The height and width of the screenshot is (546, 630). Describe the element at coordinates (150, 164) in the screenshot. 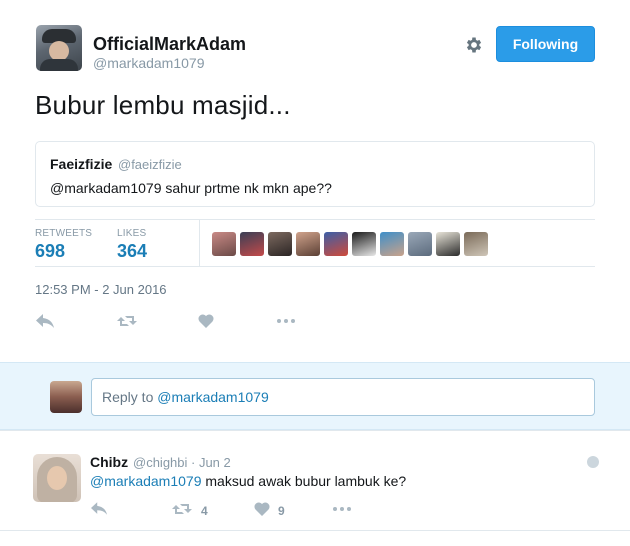

I see `quoted-tweet-handle: @faeizfizie` at that location.